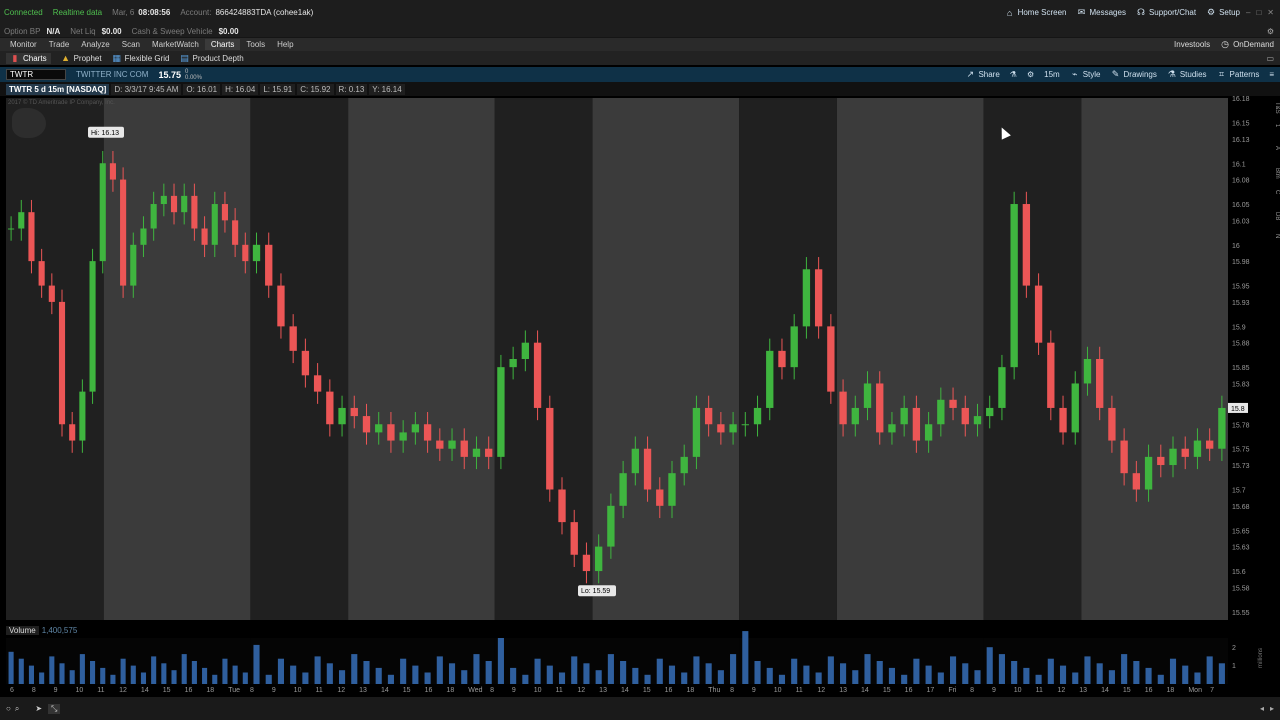 This screenshot has height=720, width=1280. What do you see at coordinates (66, 58) in the screenshot?
I see `warning-icon: ▲` at bounding box center [66, 58].